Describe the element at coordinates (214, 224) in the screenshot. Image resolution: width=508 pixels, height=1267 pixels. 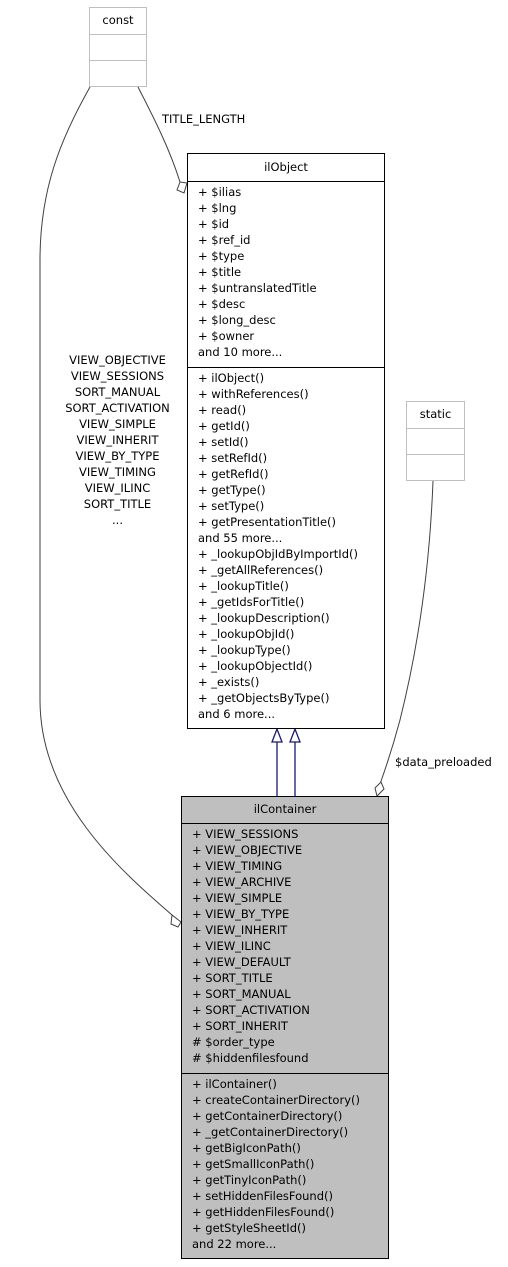
I see `class-attribute: + $id` at that location.